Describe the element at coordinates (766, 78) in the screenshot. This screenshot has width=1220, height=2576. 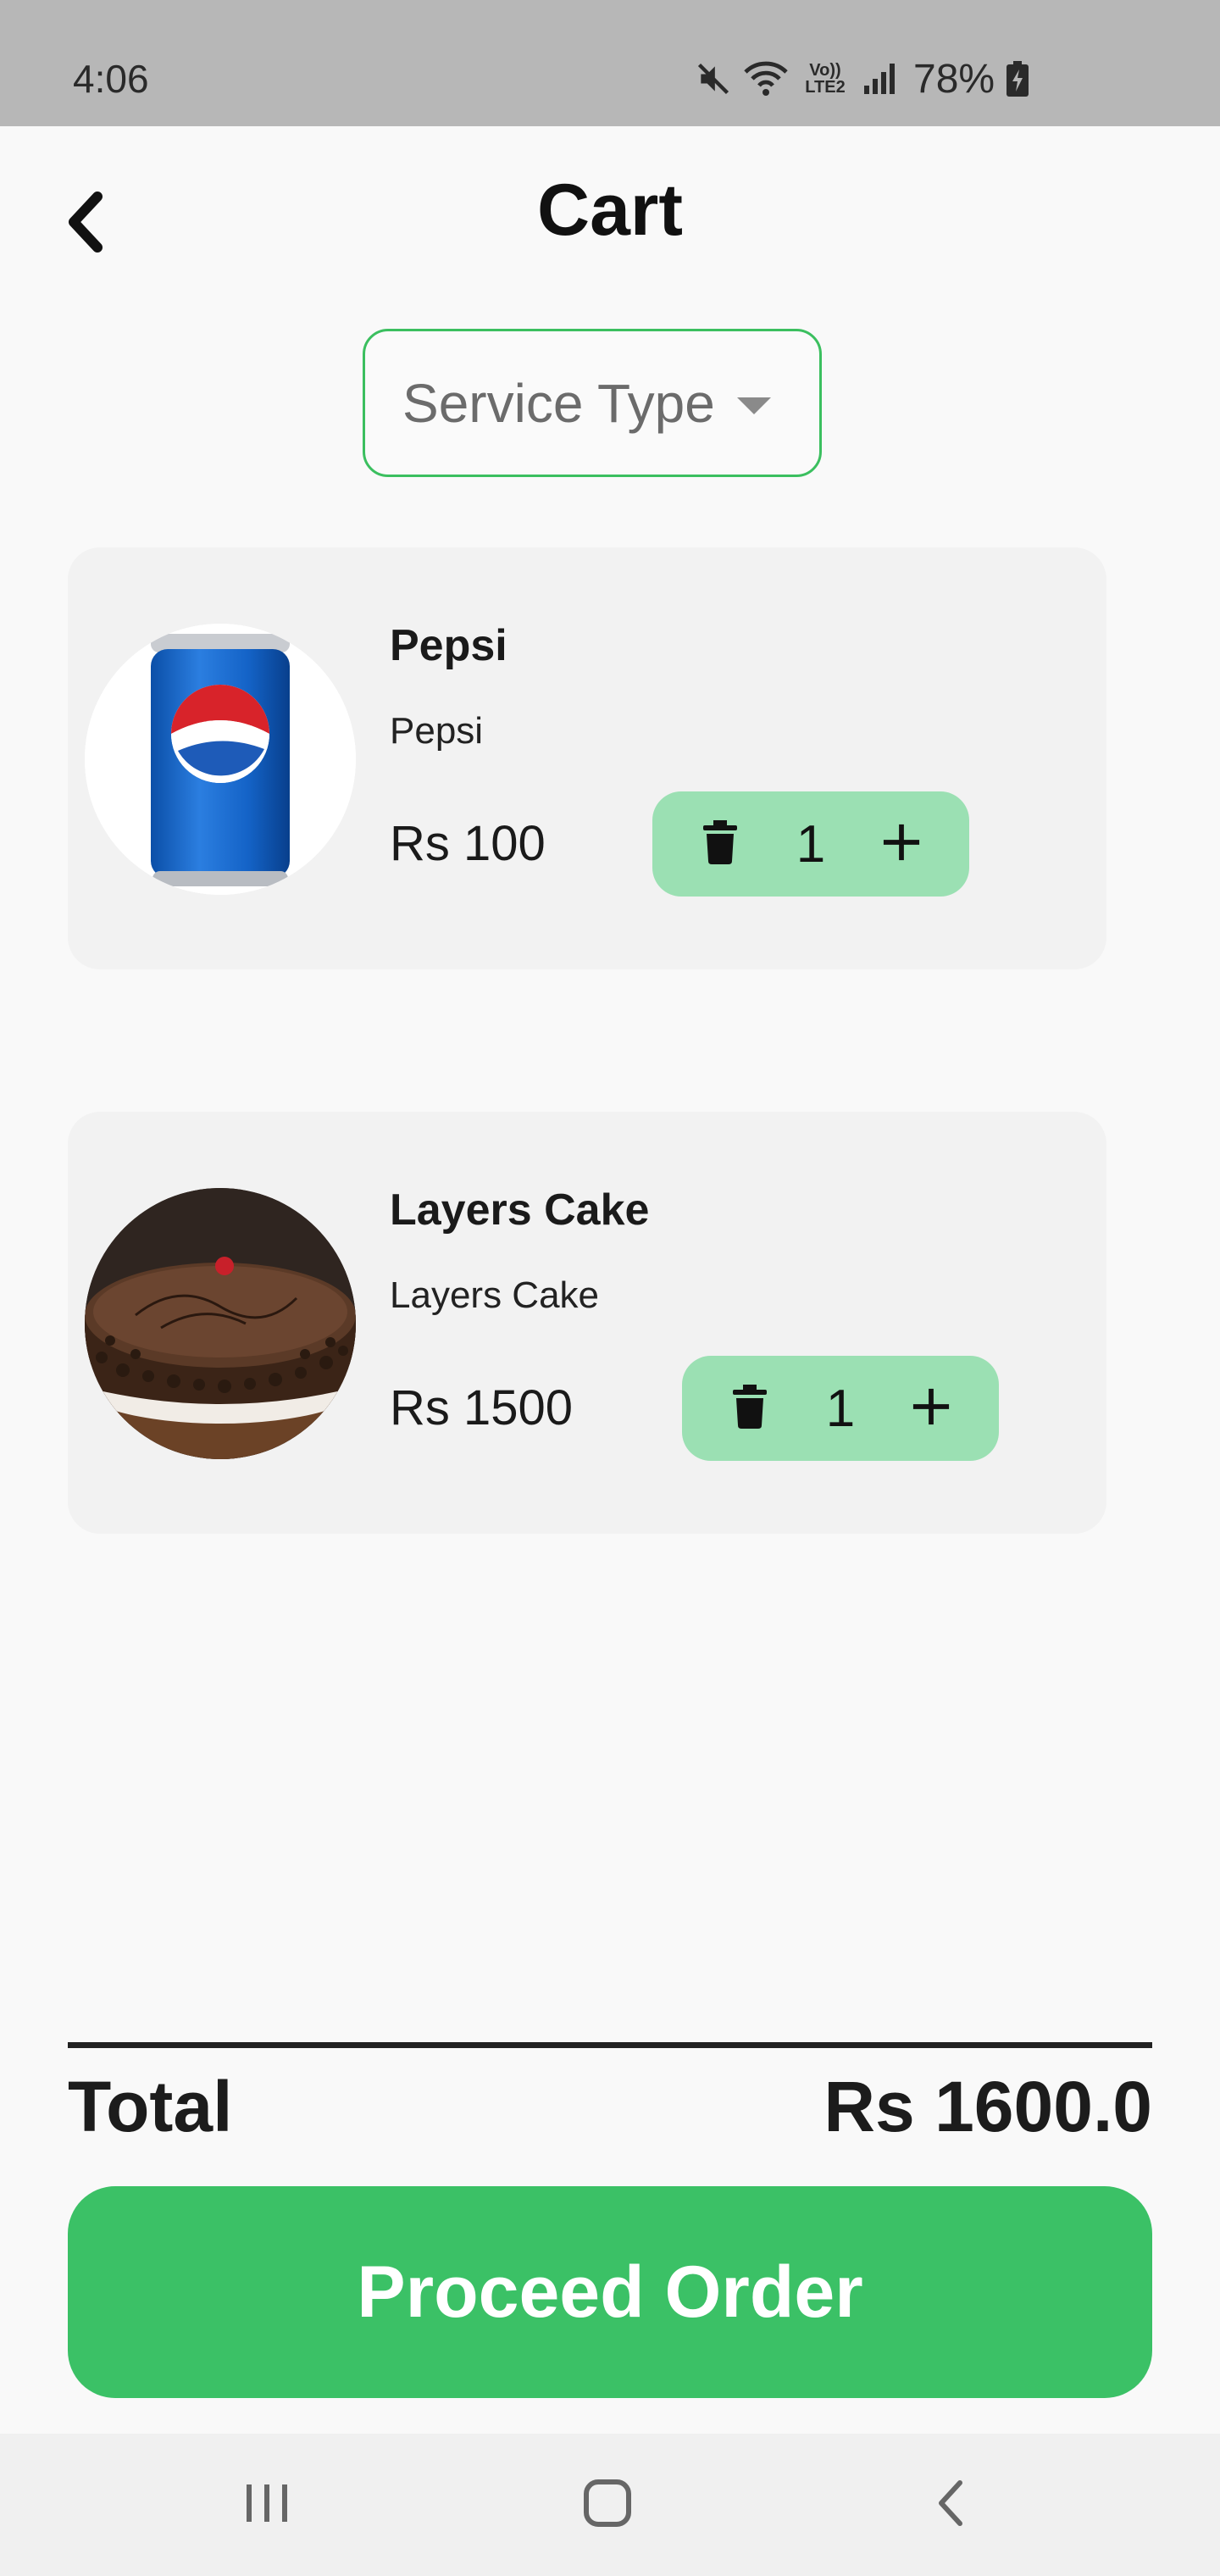
I see `wifi-icon` at that location.